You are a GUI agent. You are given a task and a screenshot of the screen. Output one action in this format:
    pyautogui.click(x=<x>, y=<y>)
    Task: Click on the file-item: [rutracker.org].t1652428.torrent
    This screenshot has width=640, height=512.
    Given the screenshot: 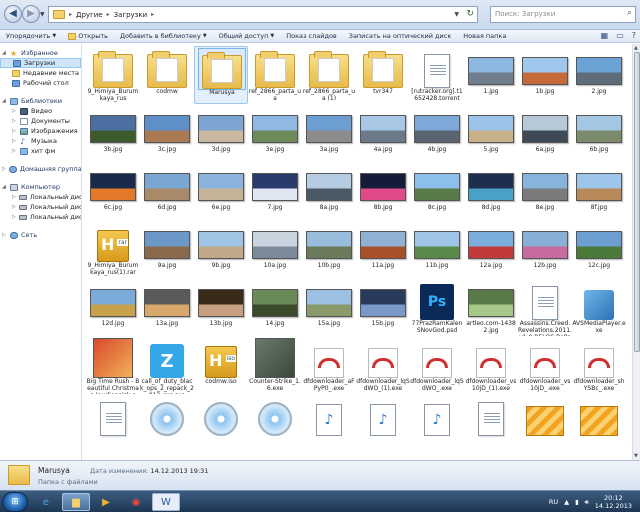 What is the action you would take?
    pyautogui.click(x=437, y=75)
    